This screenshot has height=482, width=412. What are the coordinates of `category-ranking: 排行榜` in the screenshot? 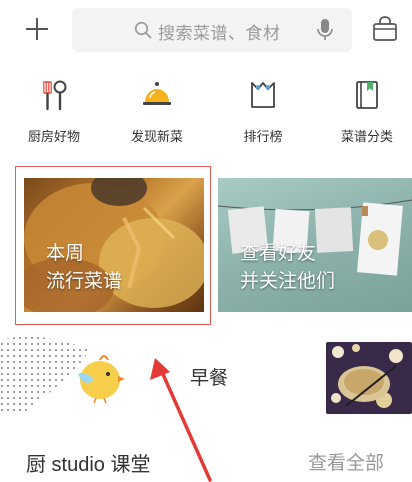 It's located at (263, 111).